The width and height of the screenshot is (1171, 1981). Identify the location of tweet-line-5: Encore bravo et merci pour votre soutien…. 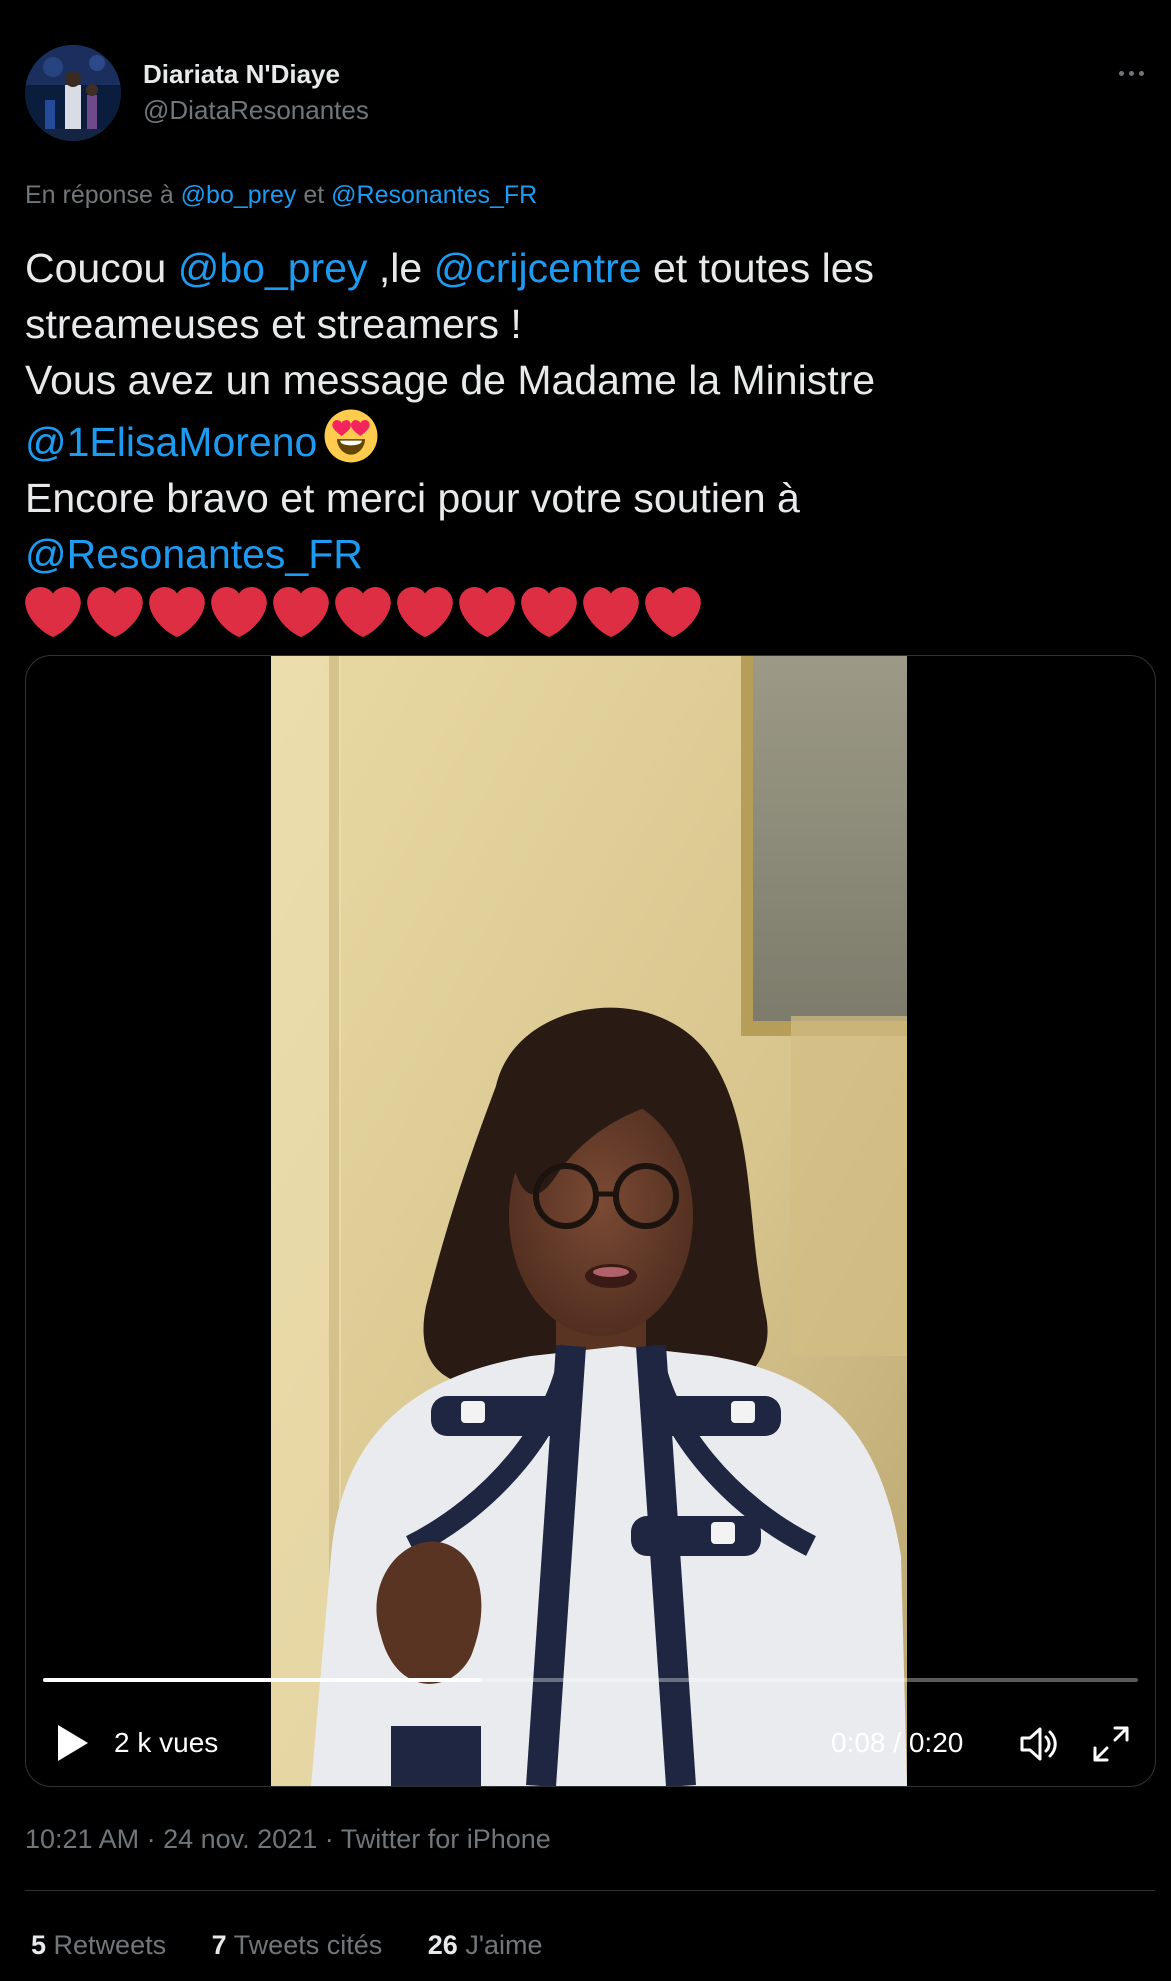
(412, 498).